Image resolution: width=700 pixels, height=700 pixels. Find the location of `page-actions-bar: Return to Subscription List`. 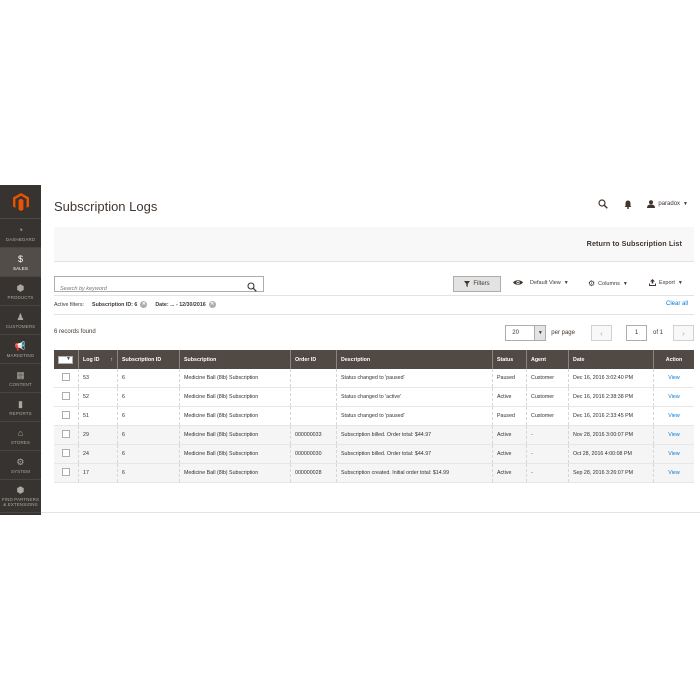

page-actions-bar: Return to Subscription List is located at coordinates (374, 244).